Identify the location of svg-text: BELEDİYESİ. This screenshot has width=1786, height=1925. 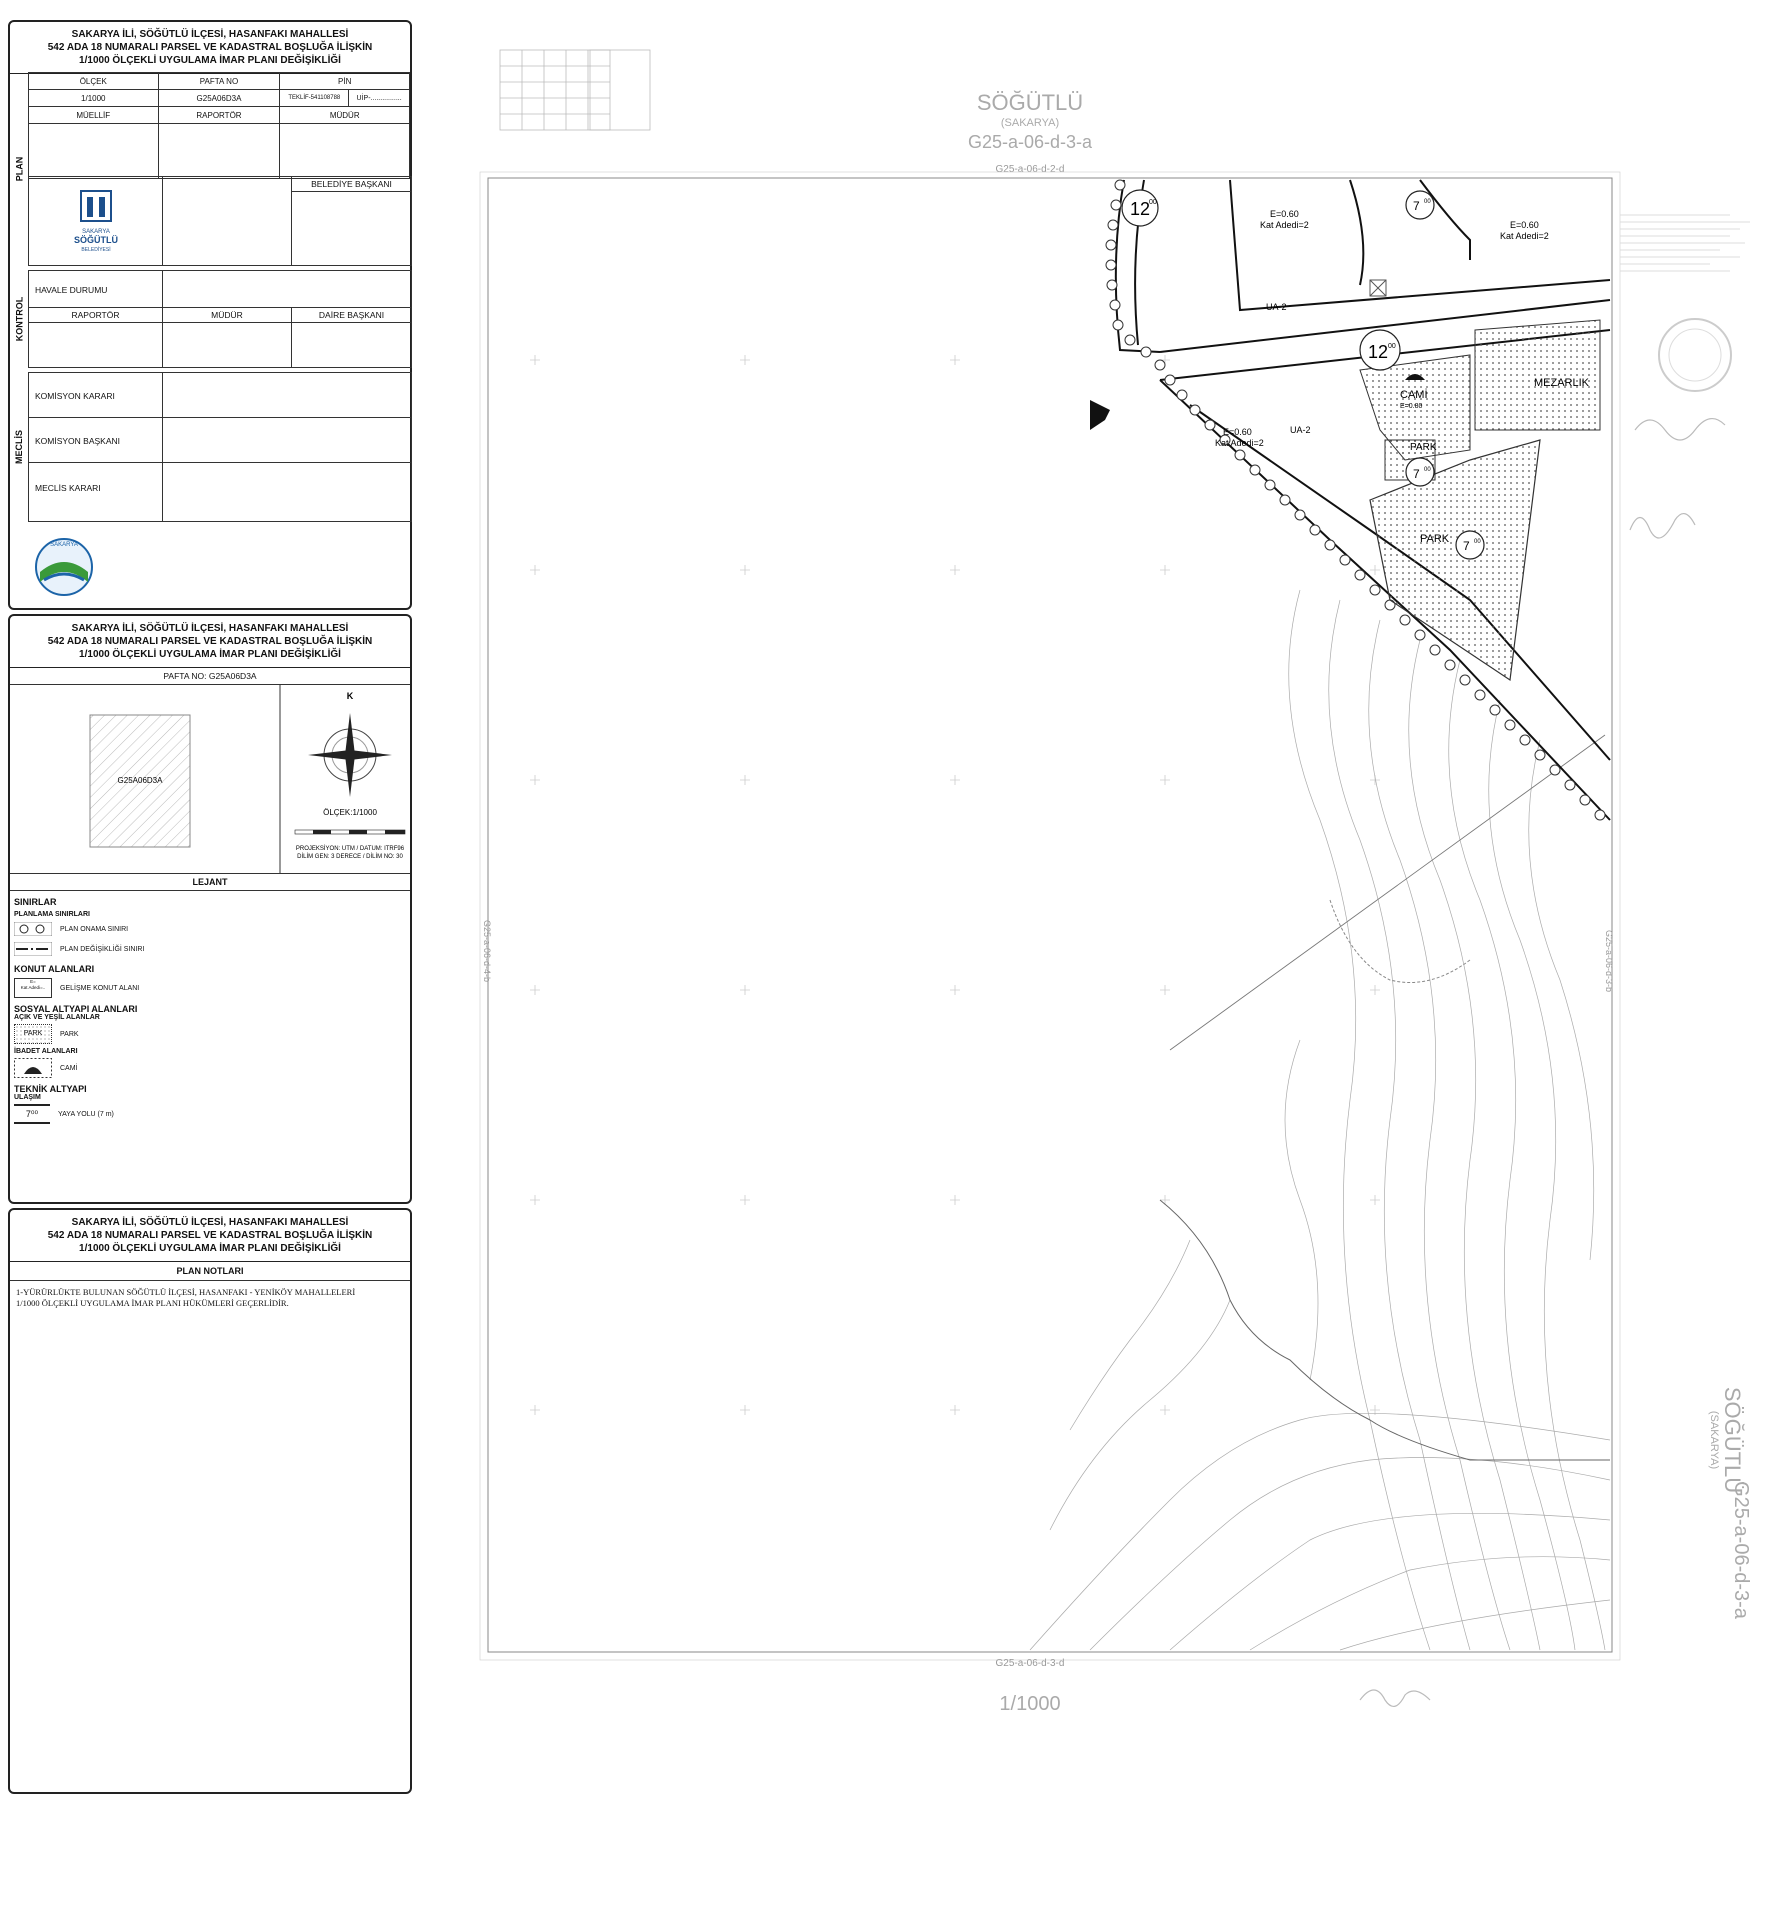
(95, 249).